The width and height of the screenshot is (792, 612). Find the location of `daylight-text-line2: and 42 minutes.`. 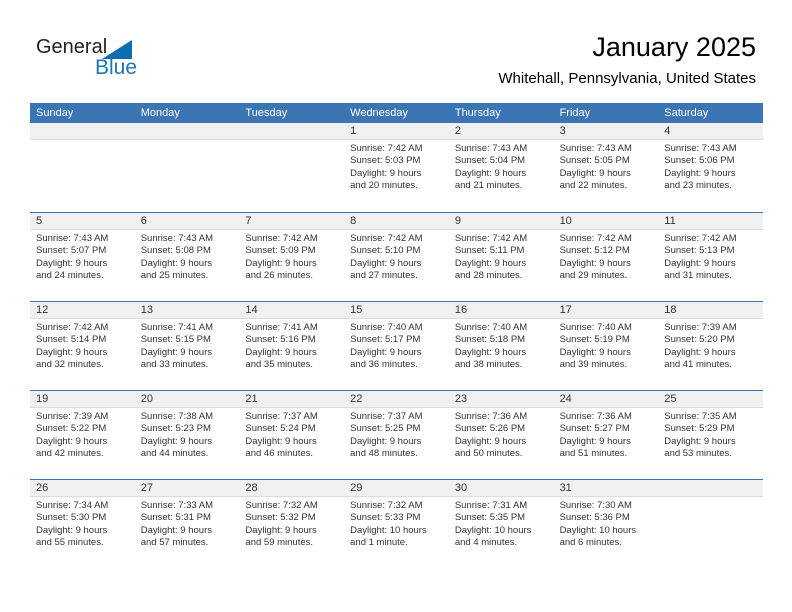

daylight-text-line2: and 42 minutes. is located at coordinates (70, 454).